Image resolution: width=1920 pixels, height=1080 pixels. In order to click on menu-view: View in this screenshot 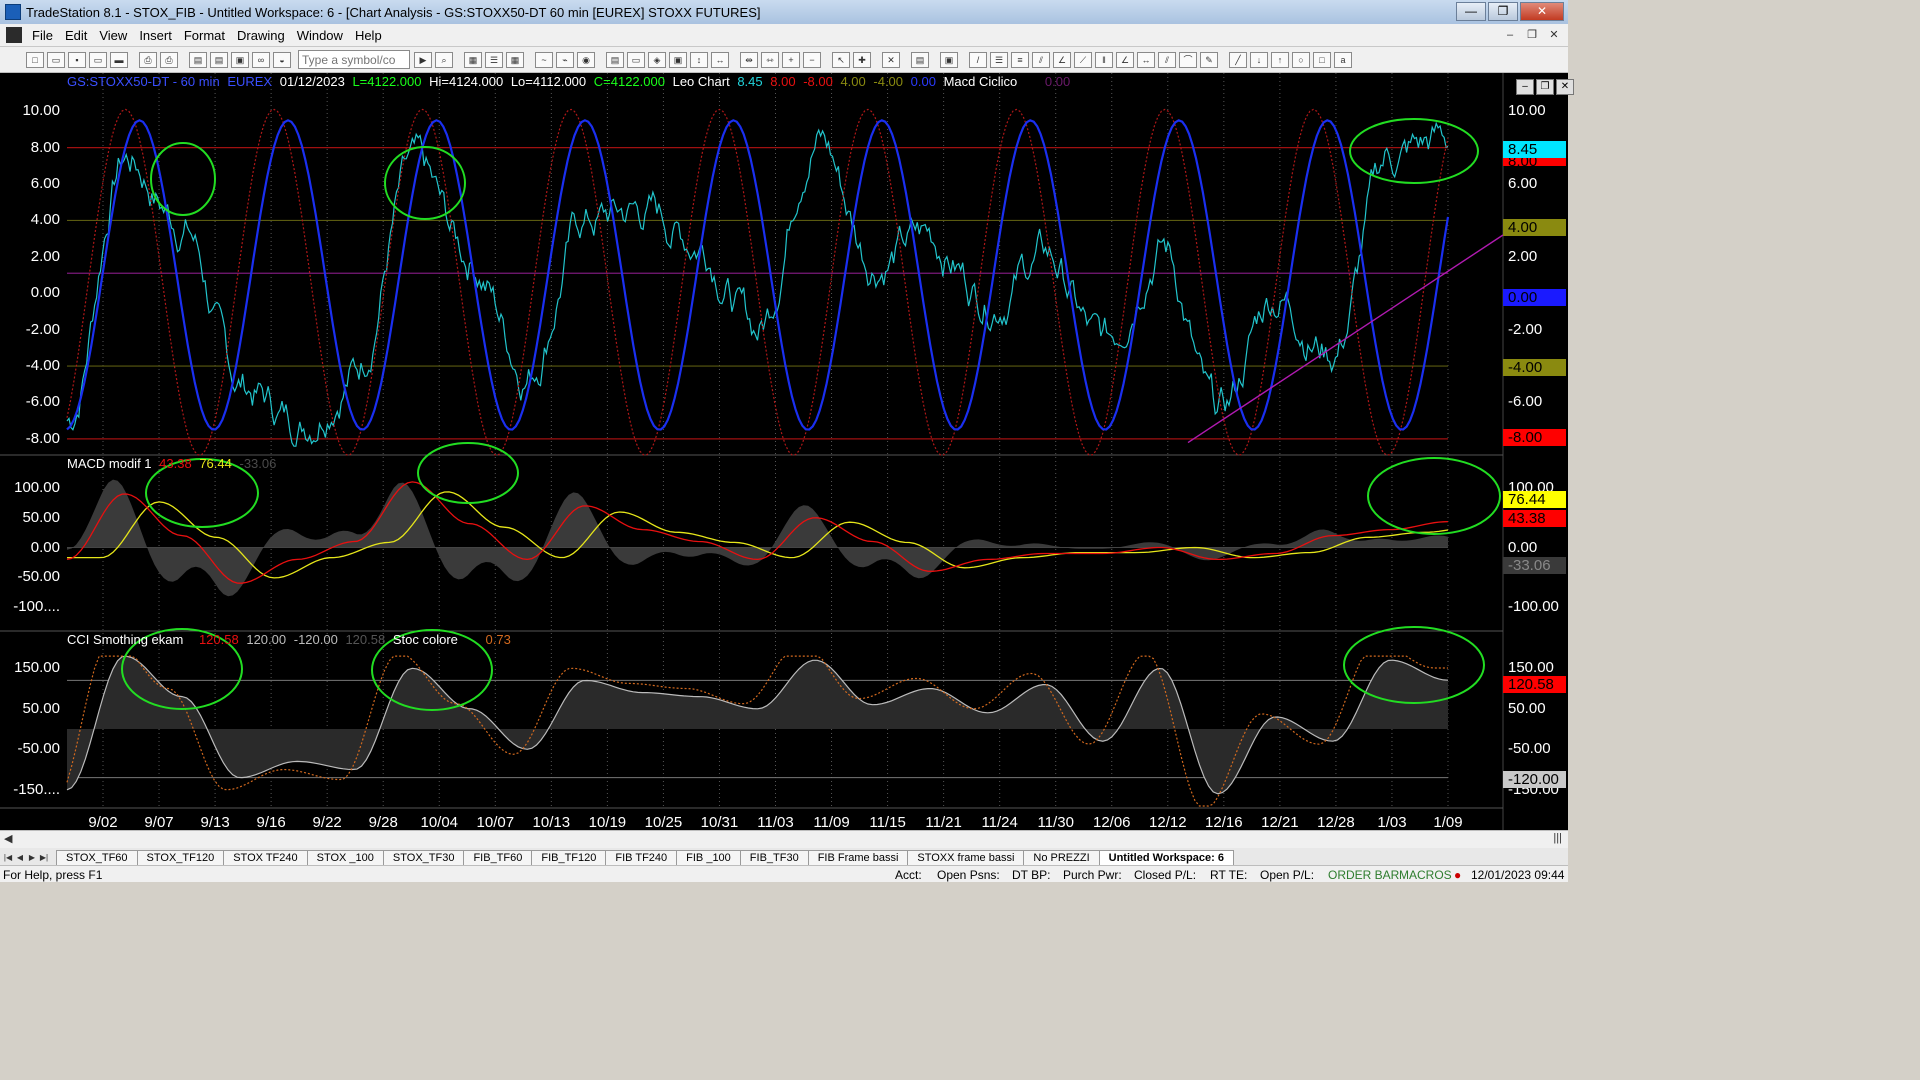, I will do `click(113, 35)`.